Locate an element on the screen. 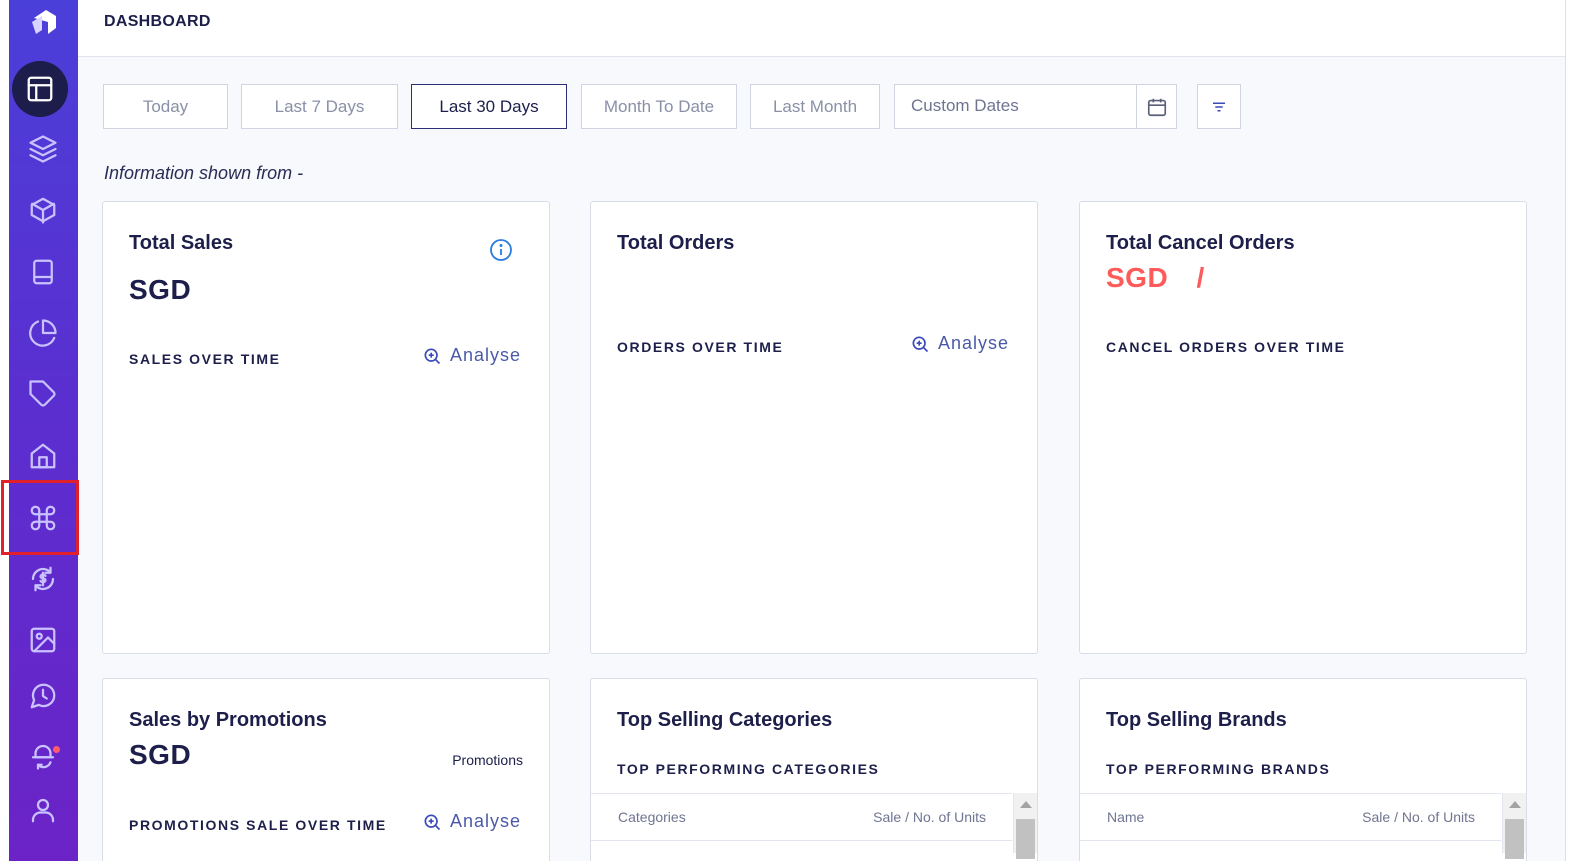  card-title: Total Sales is located at coordinates (181, 243).